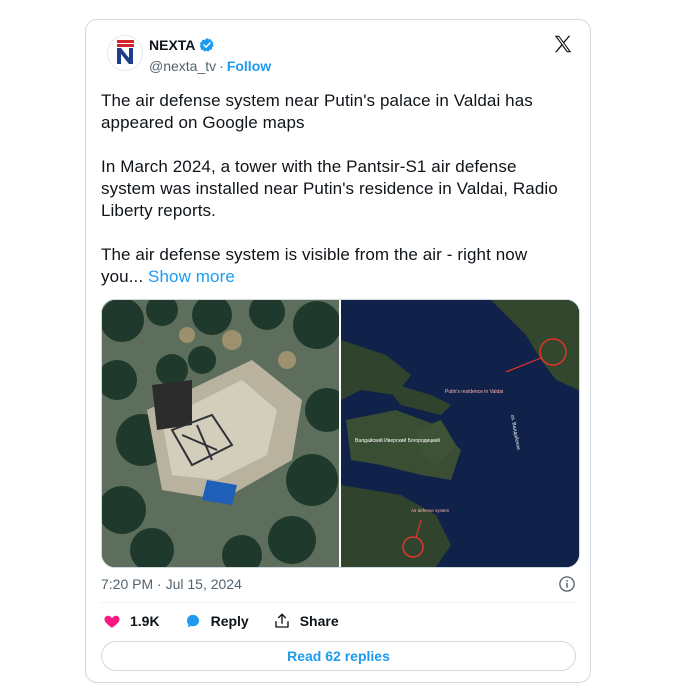 Image resolution: width=700 pixels, height=690 pixels. I want to click on share-button: Share, so click(306, 621).